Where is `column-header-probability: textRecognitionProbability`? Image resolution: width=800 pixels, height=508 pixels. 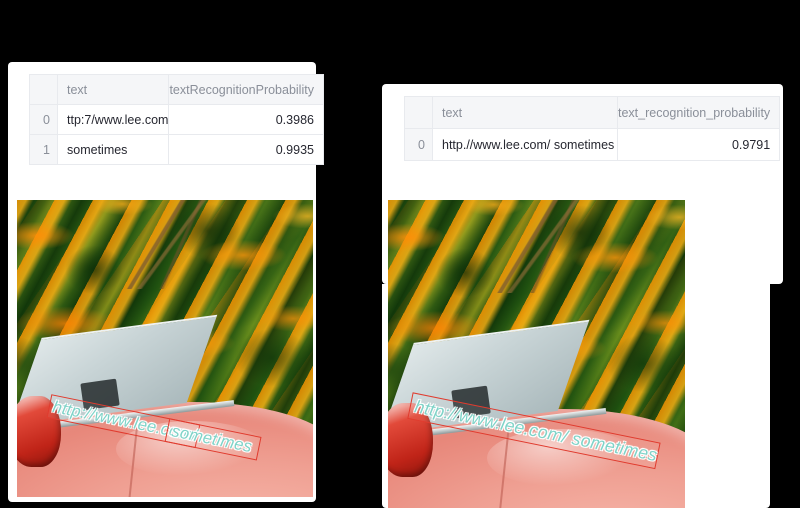 column-header-probability: textRecognitionProbability is located at coordinates (246, 89).